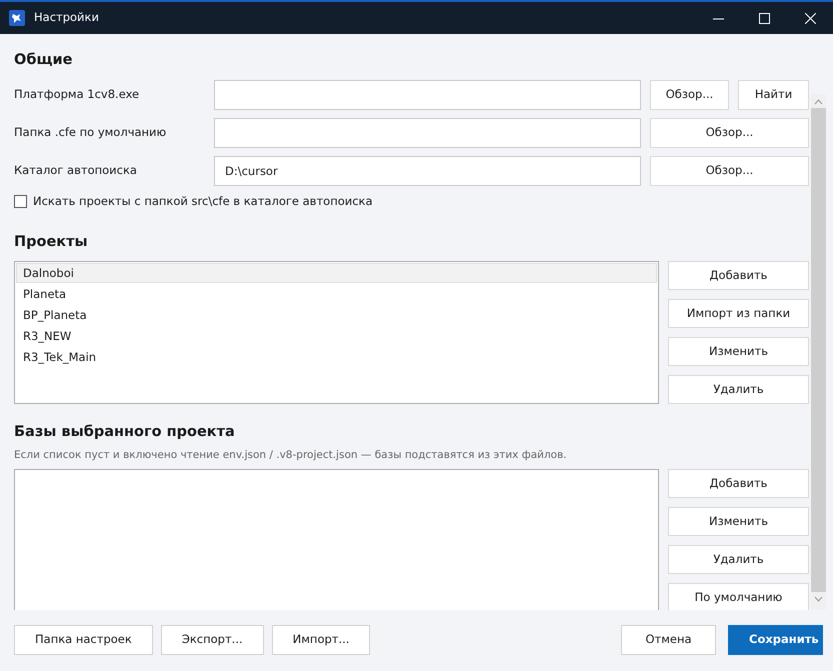  What do you see at coordinates (67, 17) in the screenshot?
I see `window-title: Настройки` at bounding box center [67, 17].